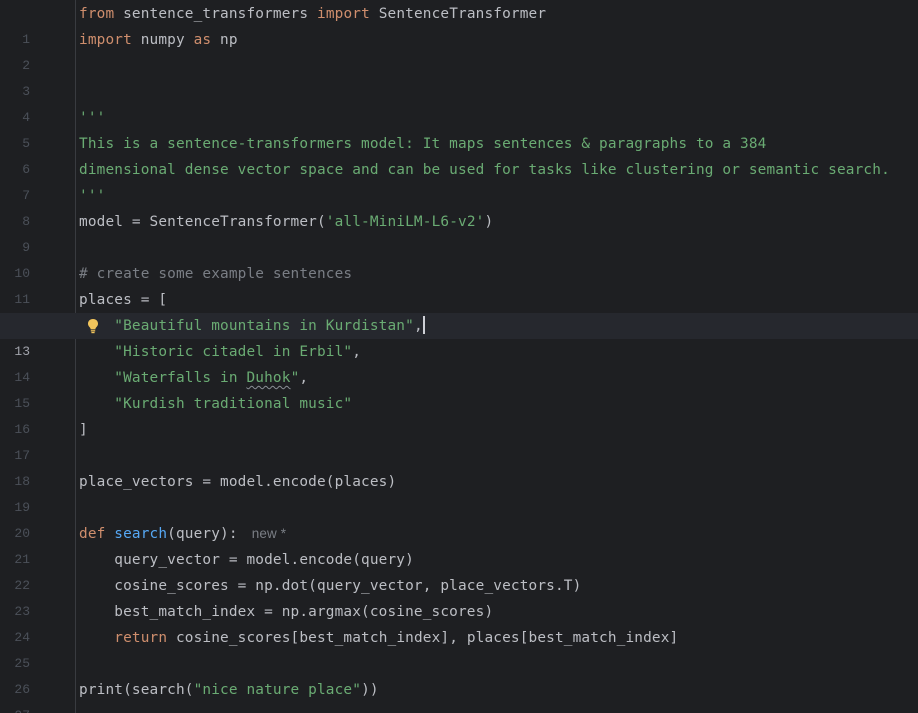 The height and width of the screenshot is (713, 918). Describe the element at coordinates (370, 690) in the screenshot. I see `code-plain: ))` at that location.